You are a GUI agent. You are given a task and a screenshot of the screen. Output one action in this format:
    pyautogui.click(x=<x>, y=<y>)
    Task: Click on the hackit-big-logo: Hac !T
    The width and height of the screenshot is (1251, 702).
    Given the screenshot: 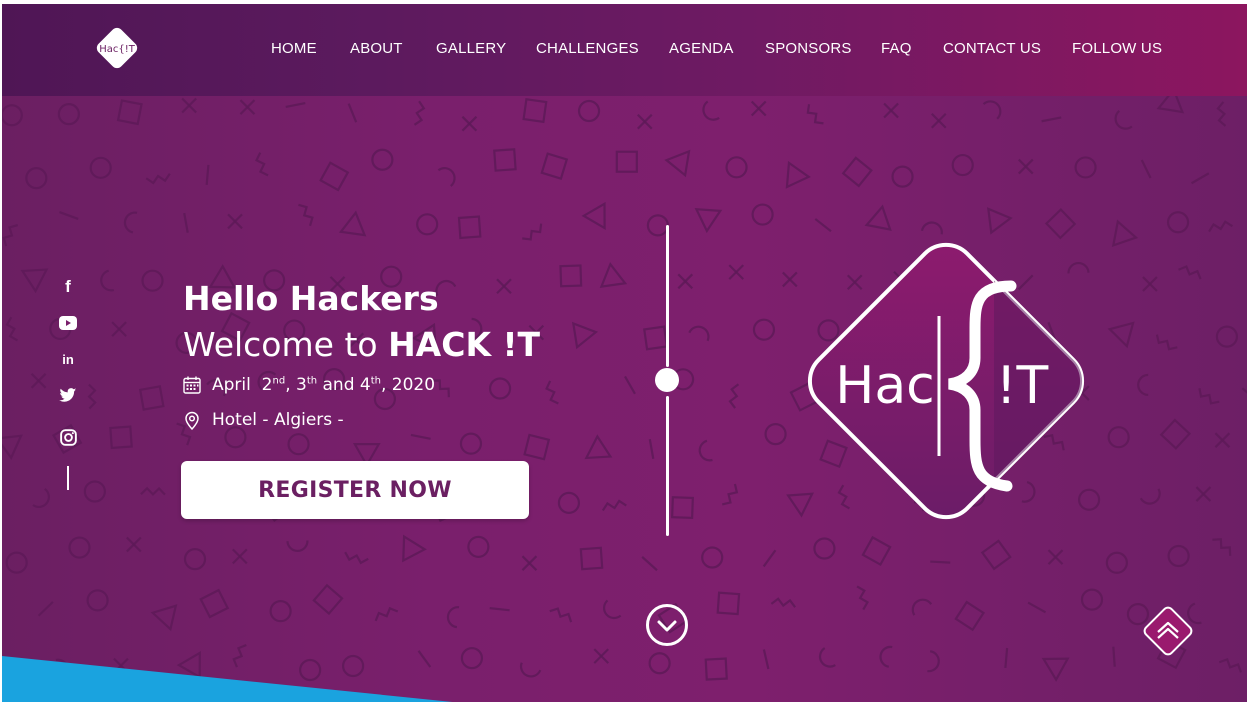 What is the action you would take?
    pyautogui.click(x=951, y=381)
    